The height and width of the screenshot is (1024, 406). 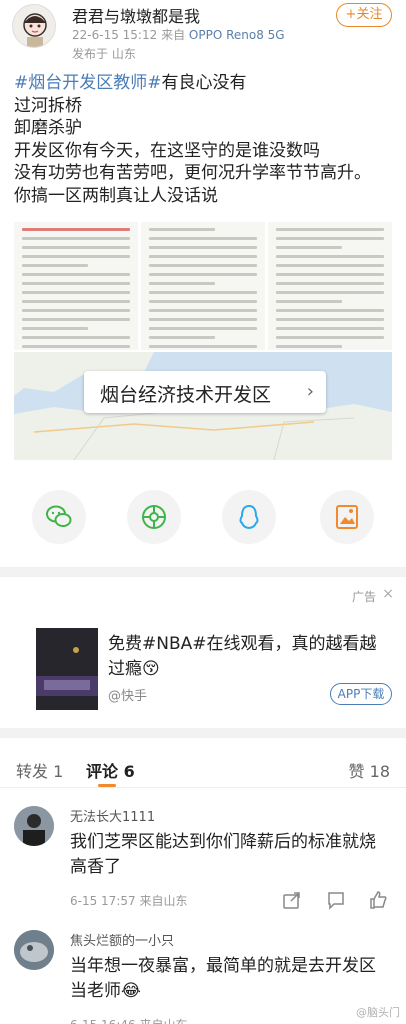 I want to click on post-line-3: 卸磨杀驴, so click(x=48, y=128).